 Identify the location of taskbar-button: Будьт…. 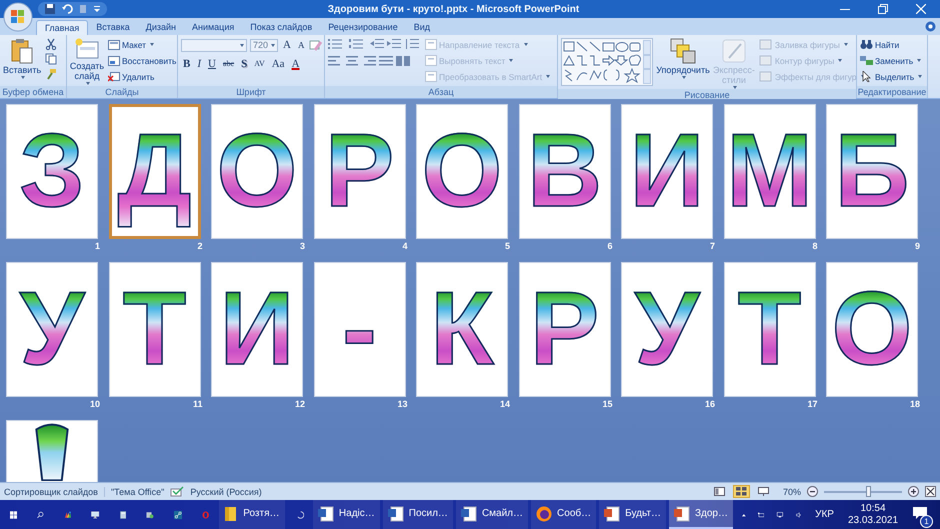
(632, 514).